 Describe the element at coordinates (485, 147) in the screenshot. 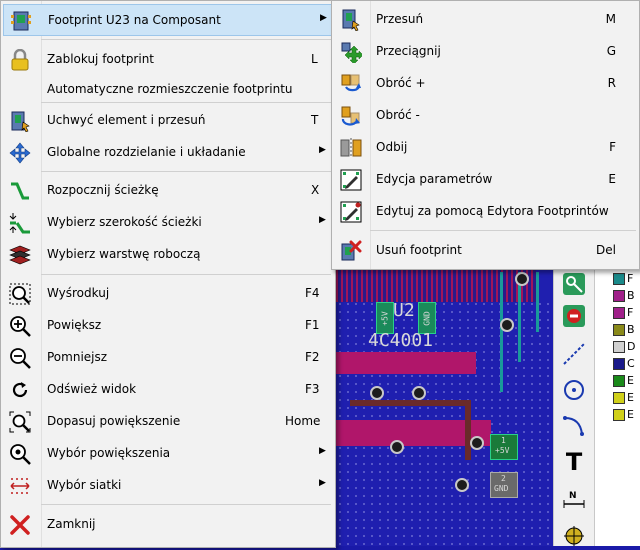

I see `submenu-item-mirror: Odbij F` at that location.